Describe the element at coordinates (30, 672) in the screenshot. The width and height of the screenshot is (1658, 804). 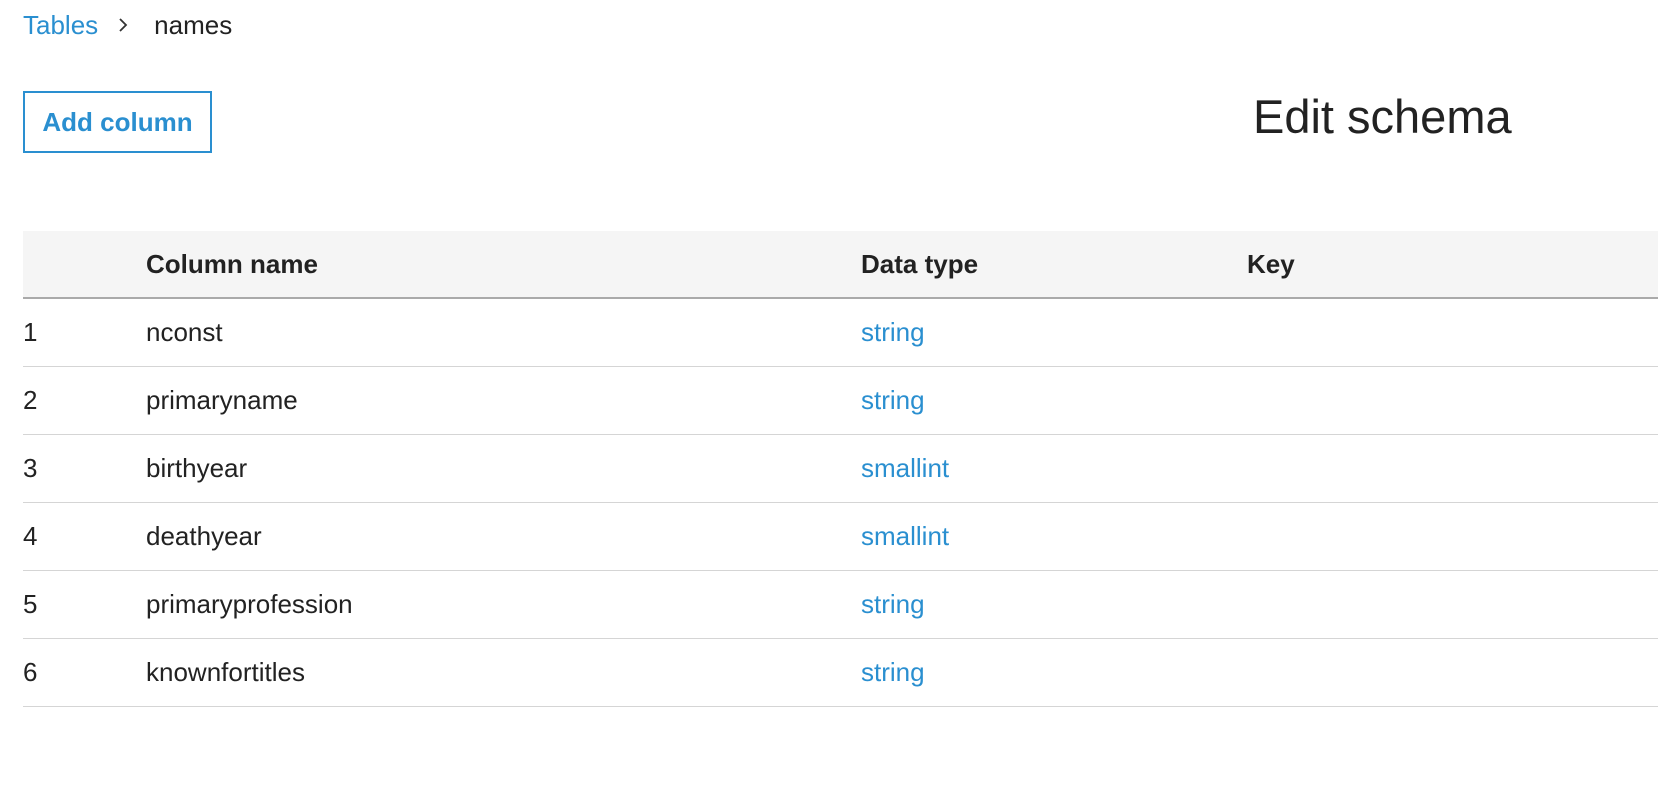
I see `row-number: 6` at that location.